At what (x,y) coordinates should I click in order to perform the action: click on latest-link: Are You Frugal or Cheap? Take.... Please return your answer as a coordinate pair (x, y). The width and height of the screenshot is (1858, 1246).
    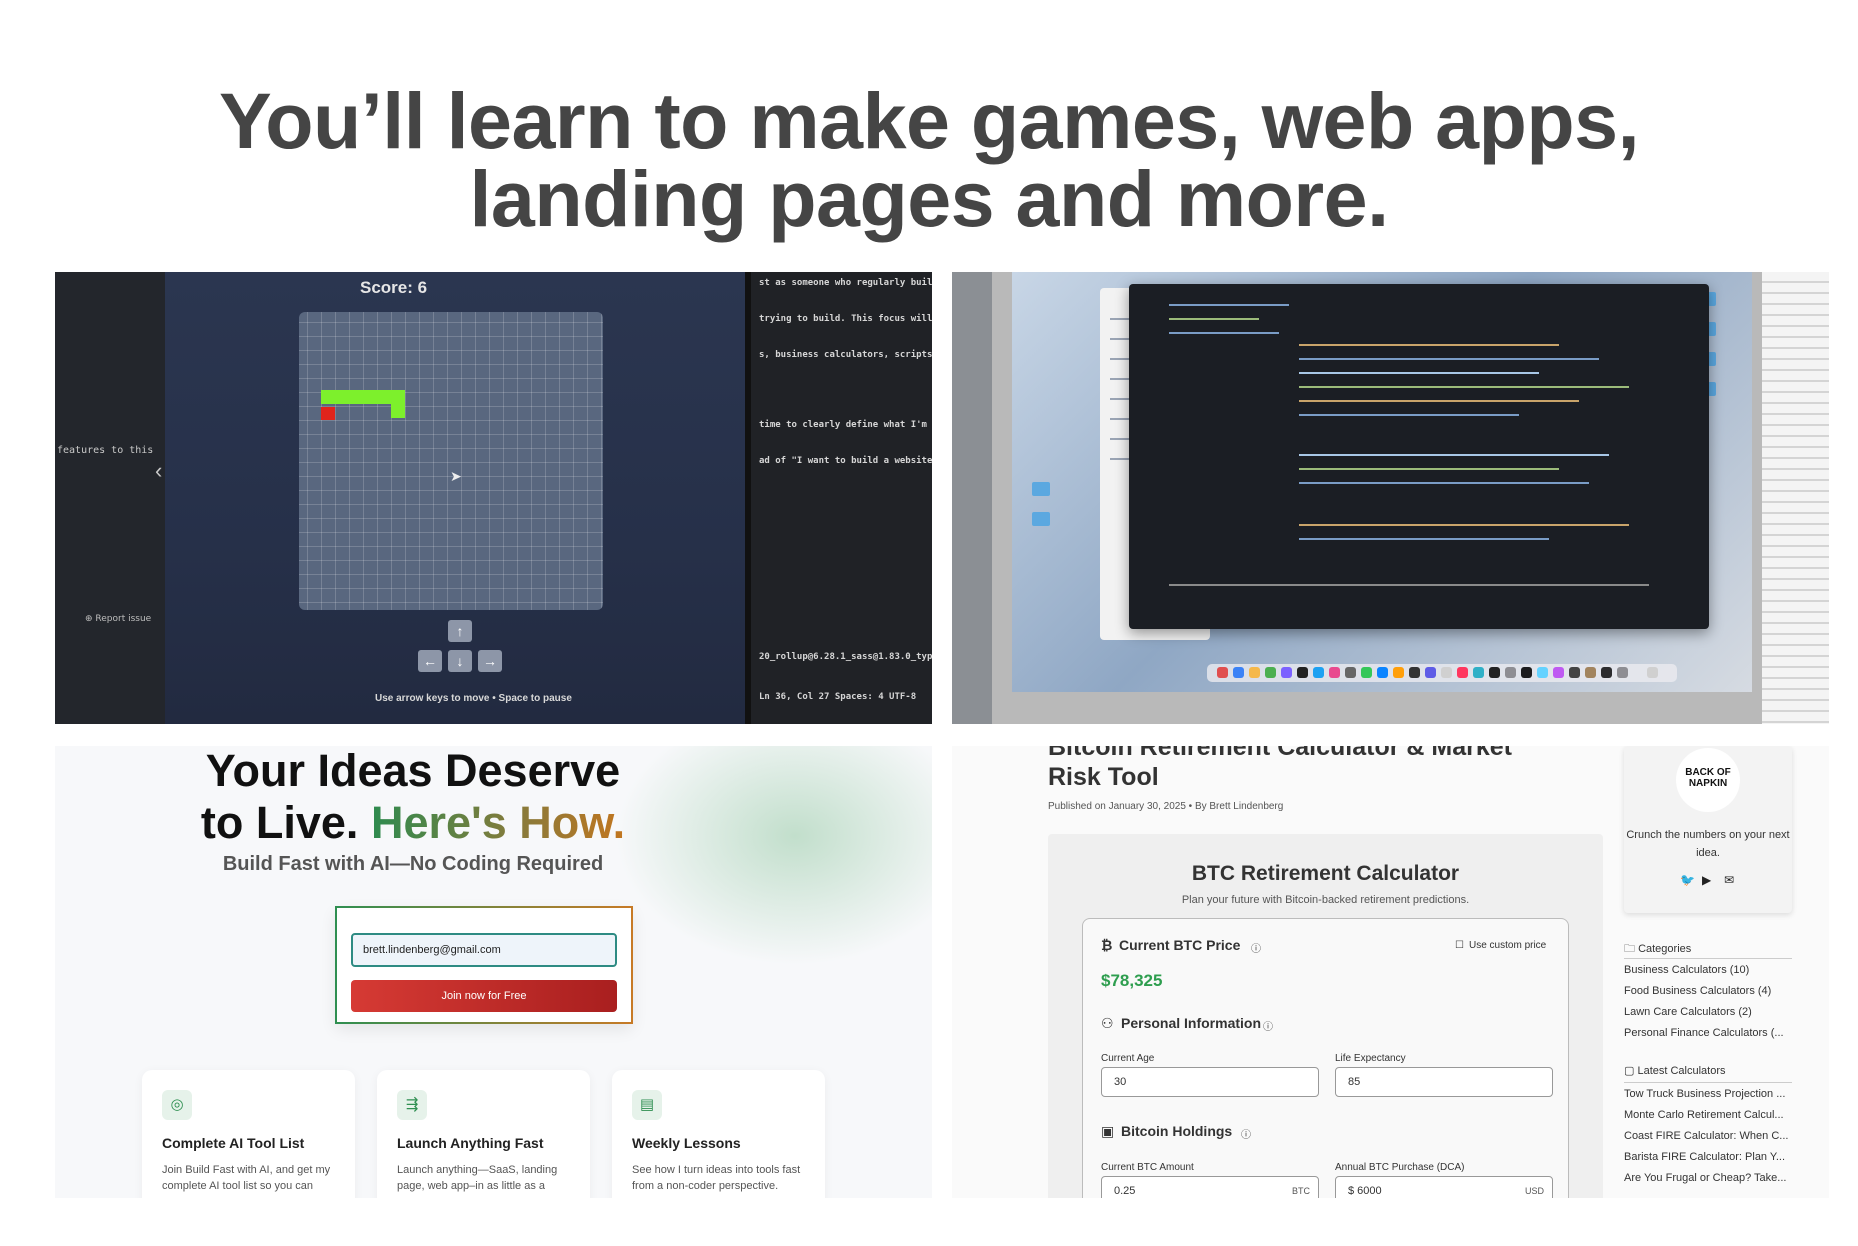
    Looking at the image, I should click on (1705, 1178).